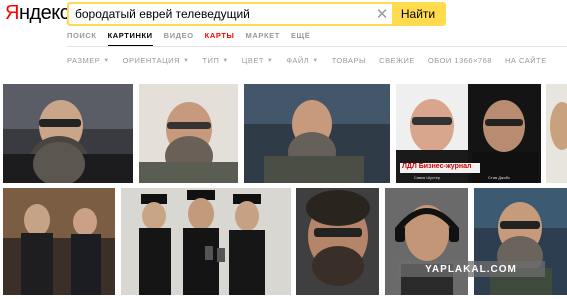 This screenshot has width=567, height=299. What do you see at coordinates (220, 39) in the screenshot?
I see `tab-maps: КАРТЫ` at bounding box center [220, 39].